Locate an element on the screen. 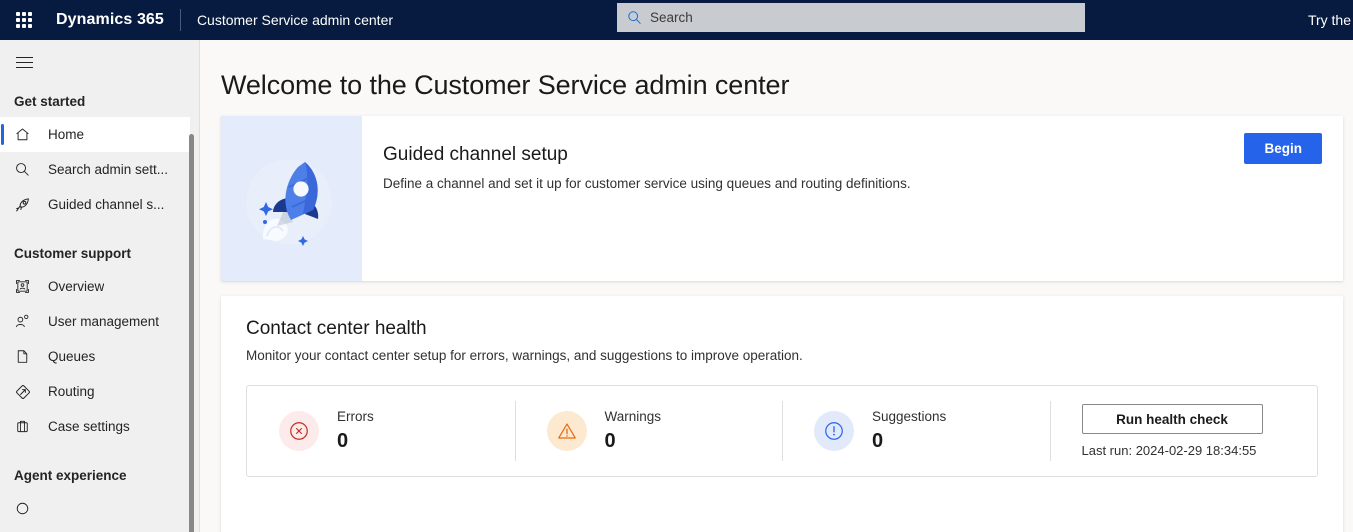 Image resolution: width=1353 pixels, height=532 pixels. nav-group-title-customer-support: Customer support is located at coordinates (73, 253).